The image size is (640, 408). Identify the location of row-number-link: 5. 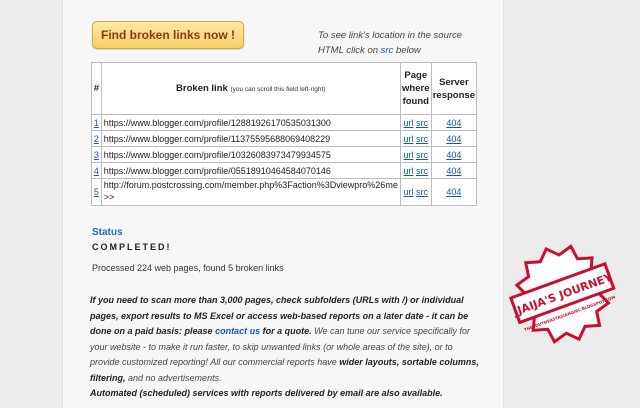
(96, 192).